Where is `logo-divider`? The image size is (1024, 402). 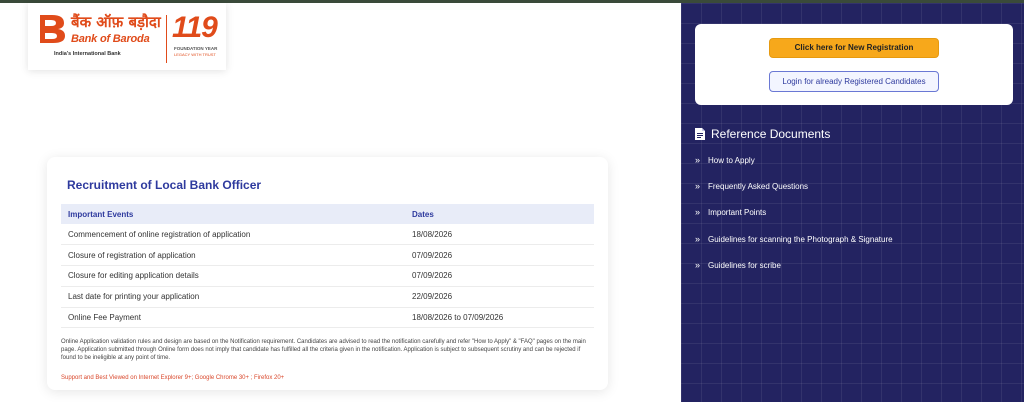
logo-divider is located at coordinates (166, 39).